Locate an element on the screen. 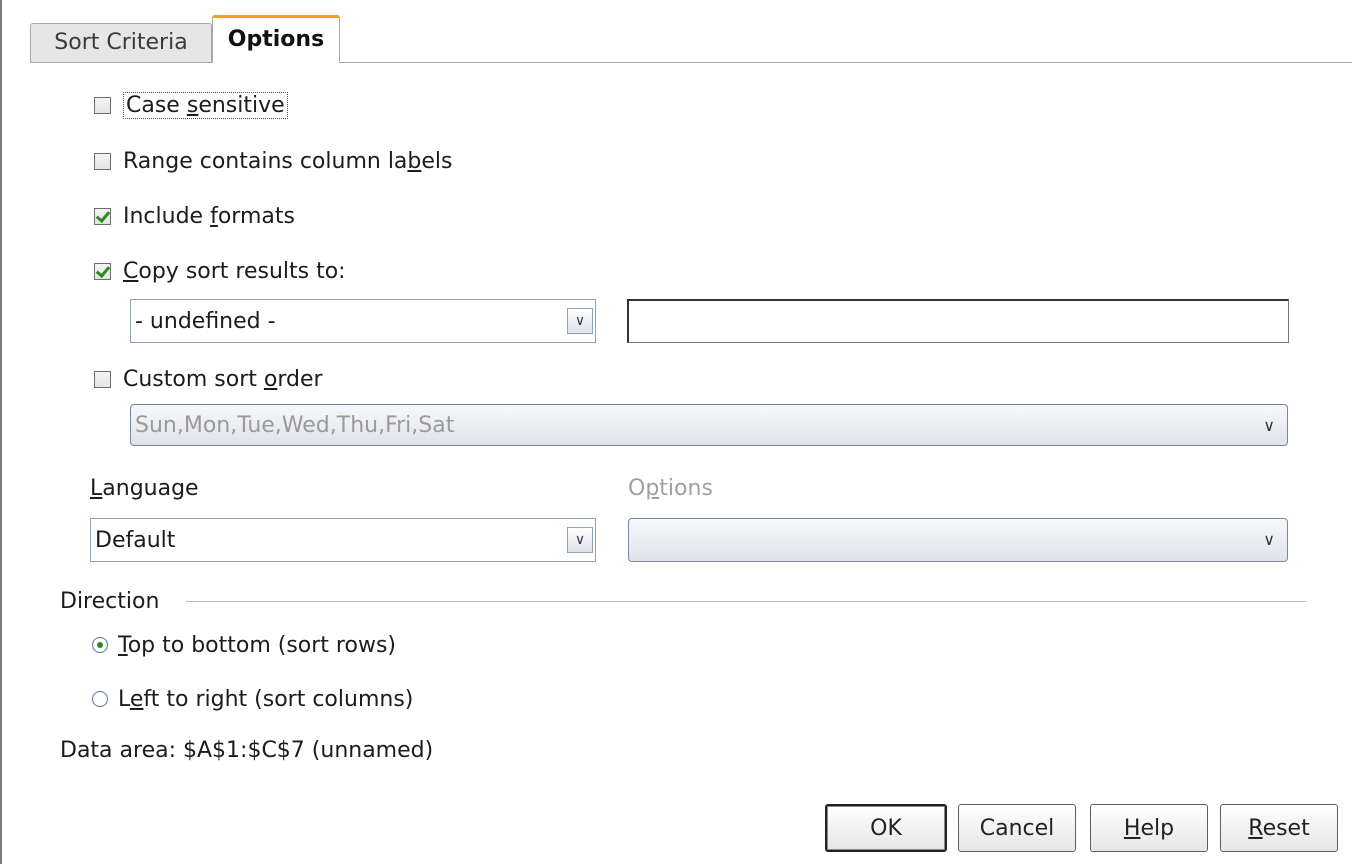 The image size is (1352, 864). case-sensitive-checkbox-row: Case sensitive is located at coordinates (191, 105).